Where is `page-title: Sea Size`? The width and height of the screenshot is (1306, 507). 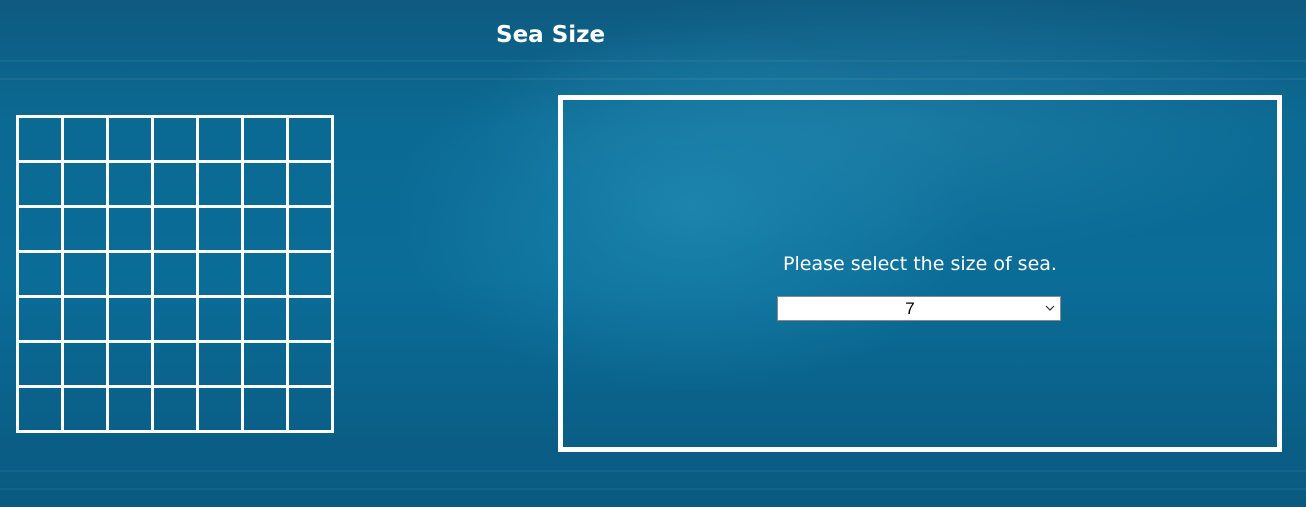 page-title: Sea Size is located at coordinates (551, 35).